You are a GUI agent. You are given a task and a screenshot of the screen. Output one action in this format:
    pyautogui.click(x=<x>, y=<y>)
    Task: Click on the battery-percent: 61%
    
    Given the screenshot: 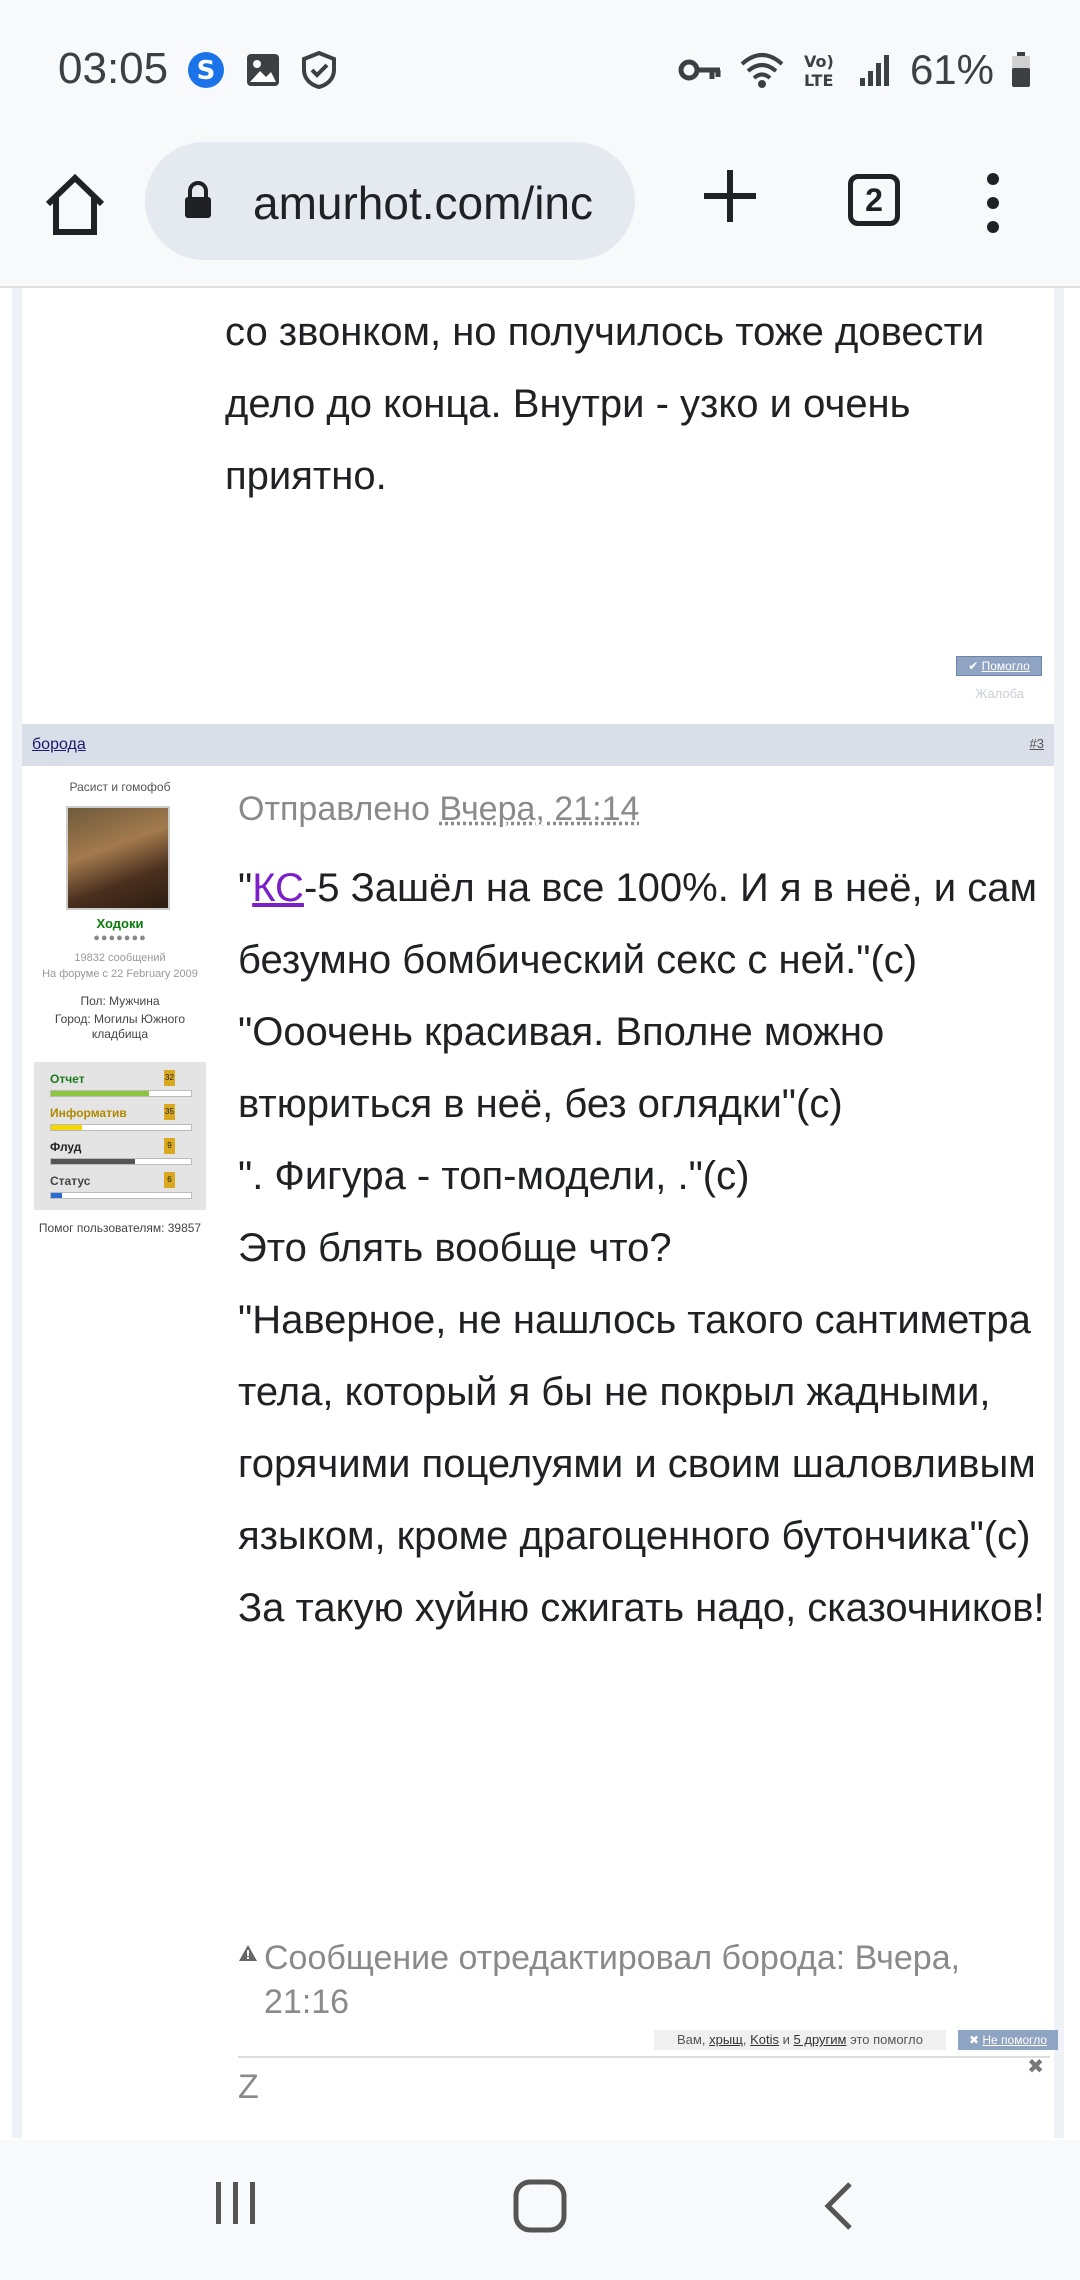 What is the action you would take?
    pyautogui.click(x=951, y=69)
    